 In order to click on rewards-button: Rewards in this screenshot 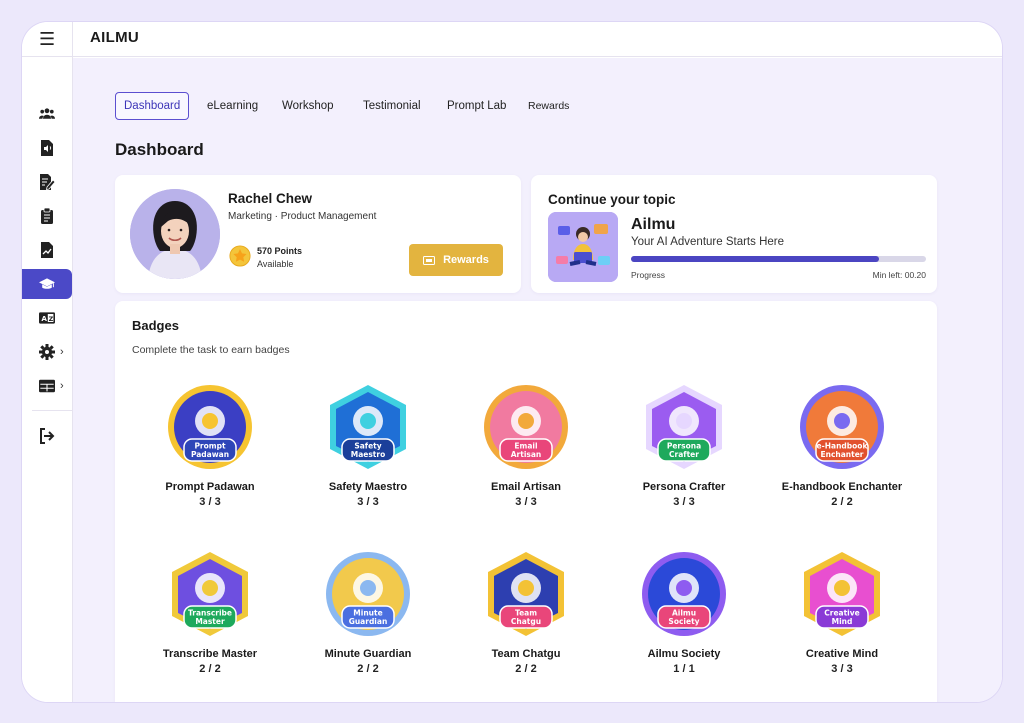, I will do `click(456, 260)`.